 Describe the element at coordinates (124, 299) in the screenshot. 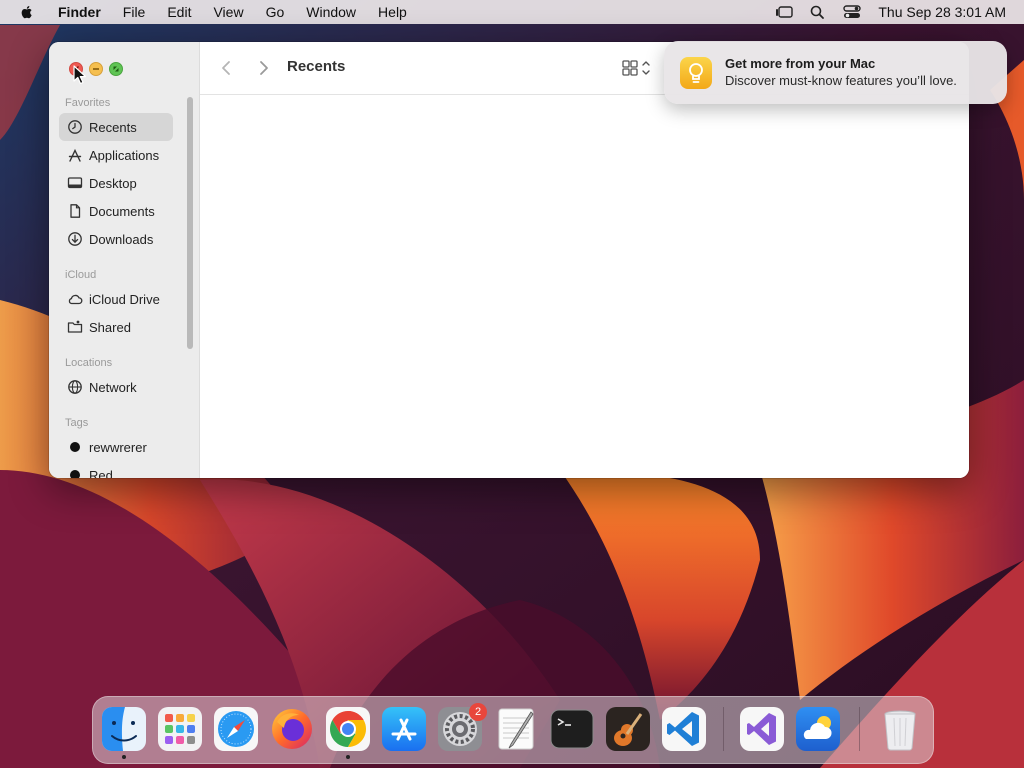

I see `sidebar-item-label: iCloud Drive` at that location.